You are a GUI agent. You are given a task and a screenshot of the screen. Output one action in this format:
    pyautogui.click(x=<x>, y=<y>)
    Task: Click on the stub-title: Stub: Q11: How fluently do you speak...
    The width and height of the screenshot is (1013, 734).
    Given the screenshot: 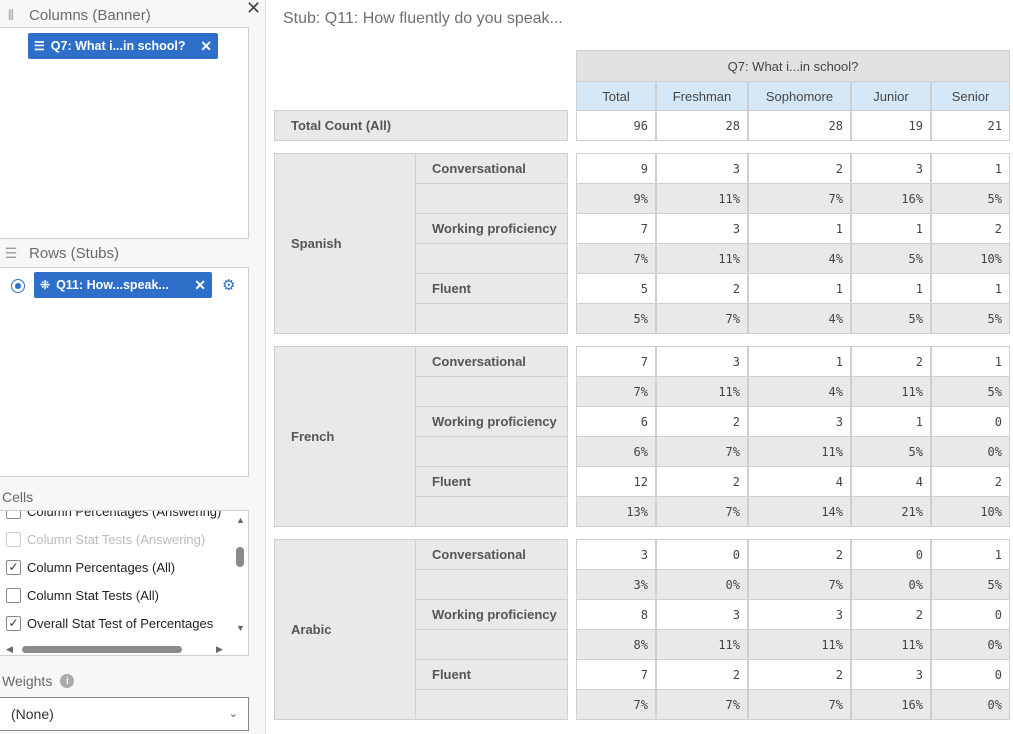 What is the action you would take?
    pyautogui.click(x=423, y=18)
    